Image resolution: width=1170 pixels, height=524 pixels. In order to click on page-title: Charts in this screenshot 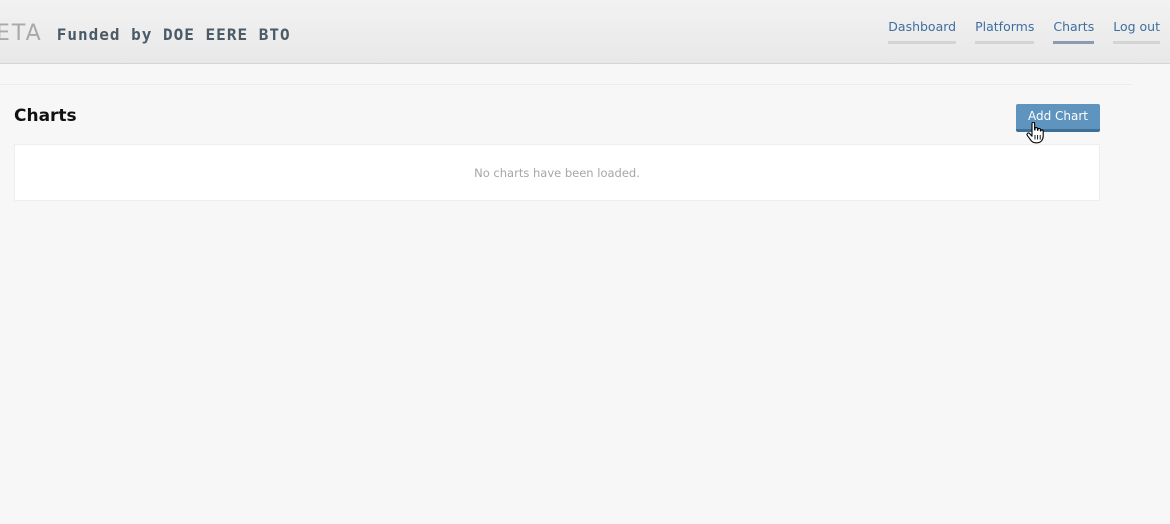, I will do `click(45, 116)`.